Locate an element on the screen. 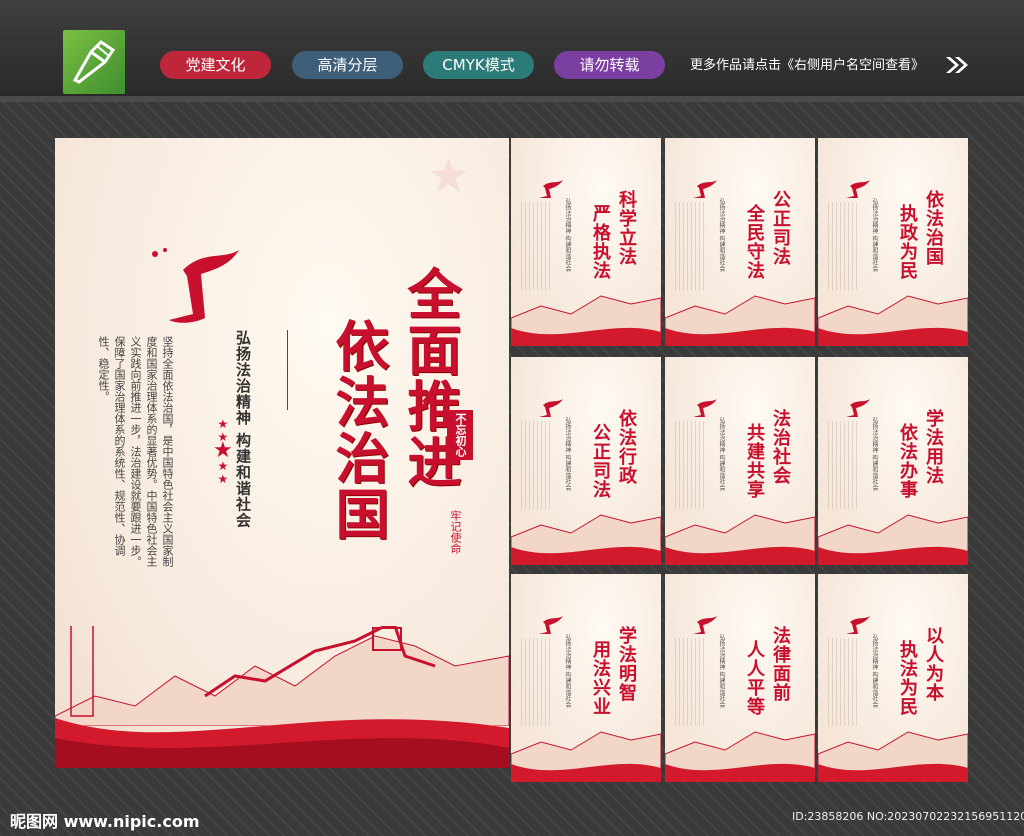 This screenshot has width=1024, height=836. poster-title-line2: 依法治国 is located at coordinates (358, 430).